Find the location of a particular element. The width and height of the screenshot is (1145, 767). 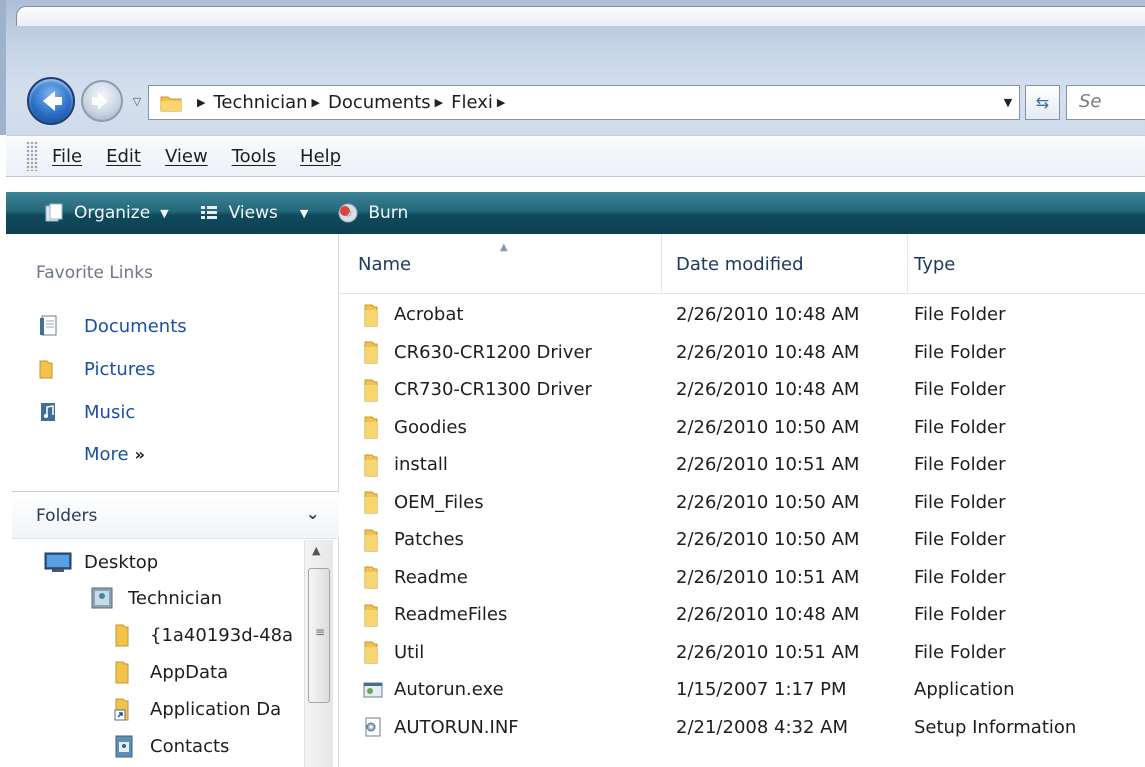

tree-item-technician: Technician is located at coordinates (155, 598).